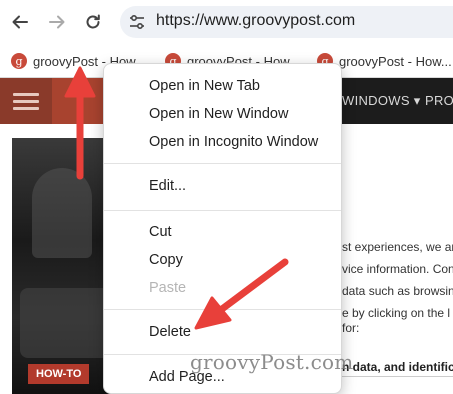 The width and height of the screenshot is (453, 394). I want to click on privacy-text-line: st experiences, we an, so click(397, 247).